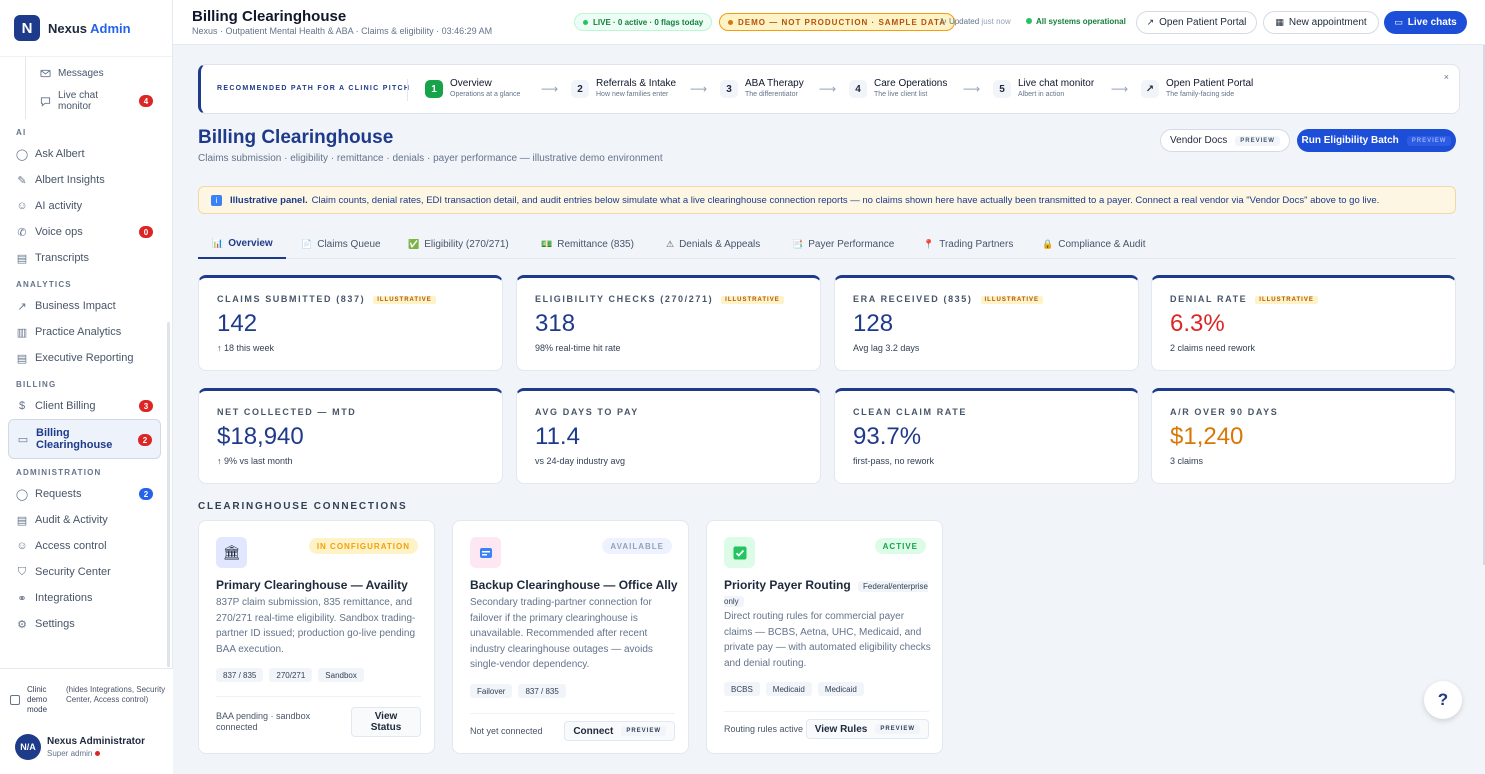 The image size is (1485, 774). Describe the element at coordinates (1094, 244) in the screenshot. I see `tab-compliance-audit: 🔒 Compliance & Audit` at that location.